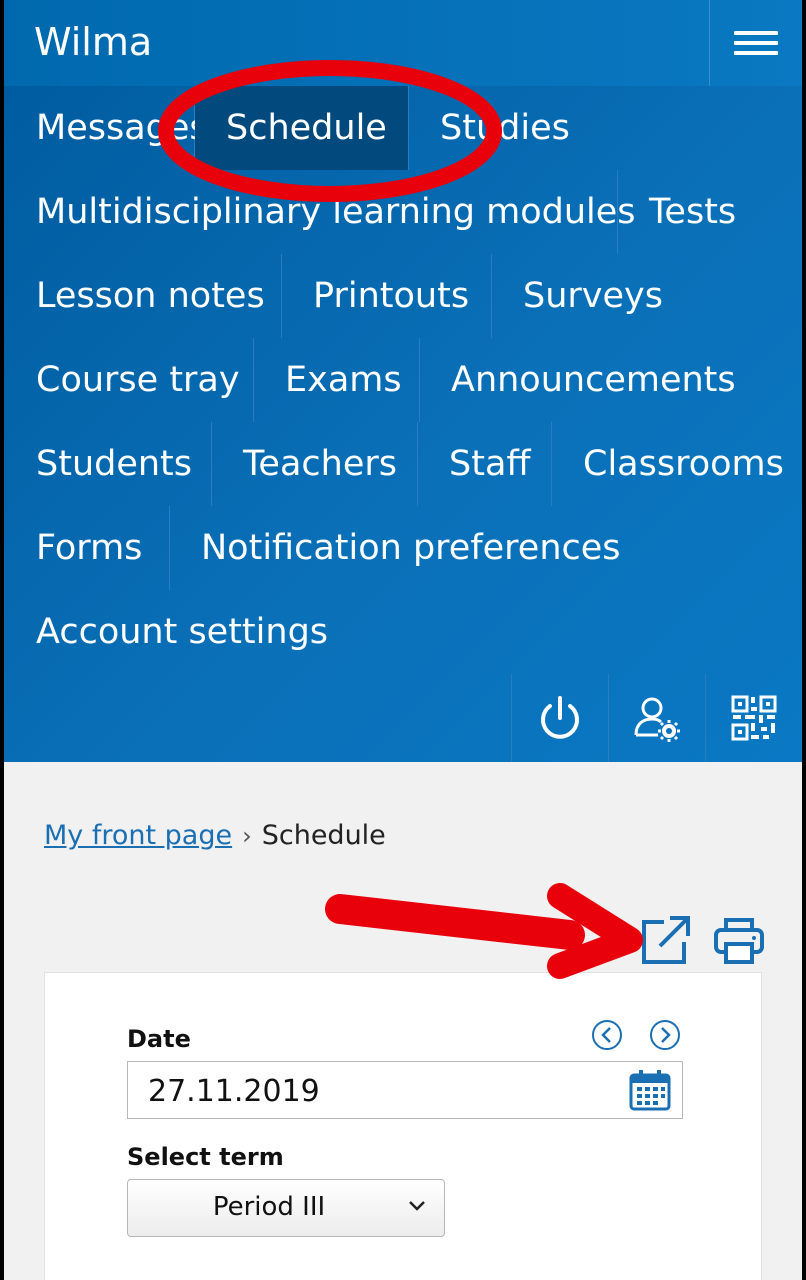 This screenshot has width=806, height=1280. I want to click on nav-item-schedule: Schedule, so click(302, 128).